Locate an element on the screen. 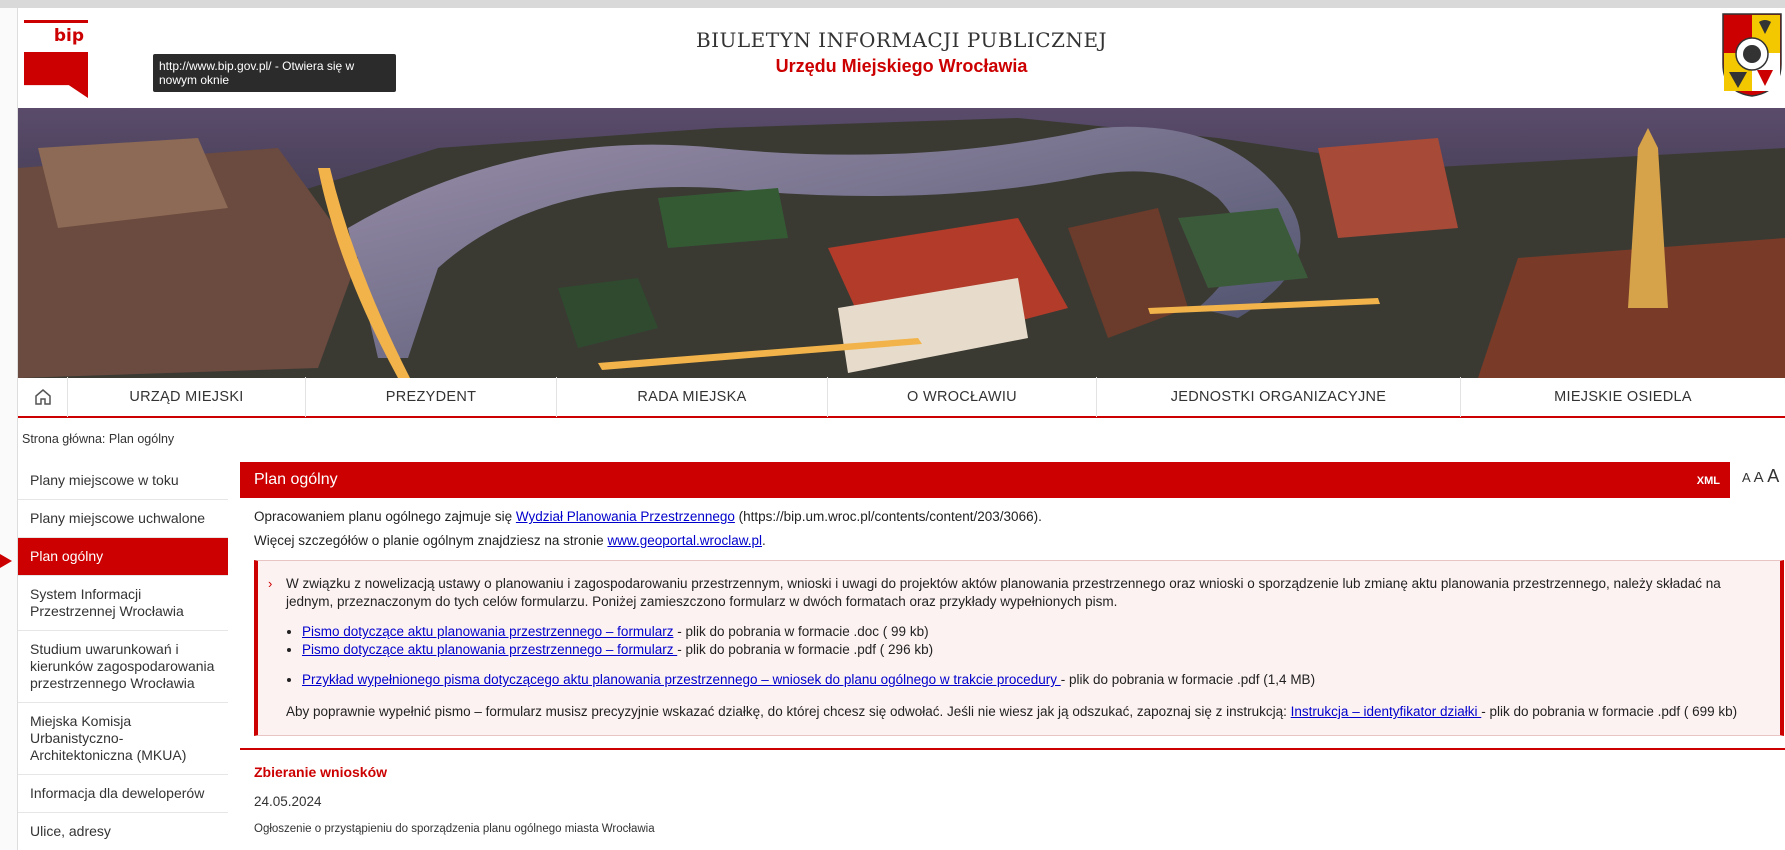 The width and height of the screenshot is (1785, 850). sidebar-item-deweloperzy: Informacja dla deweloperów is located at coordinates (123, 794).